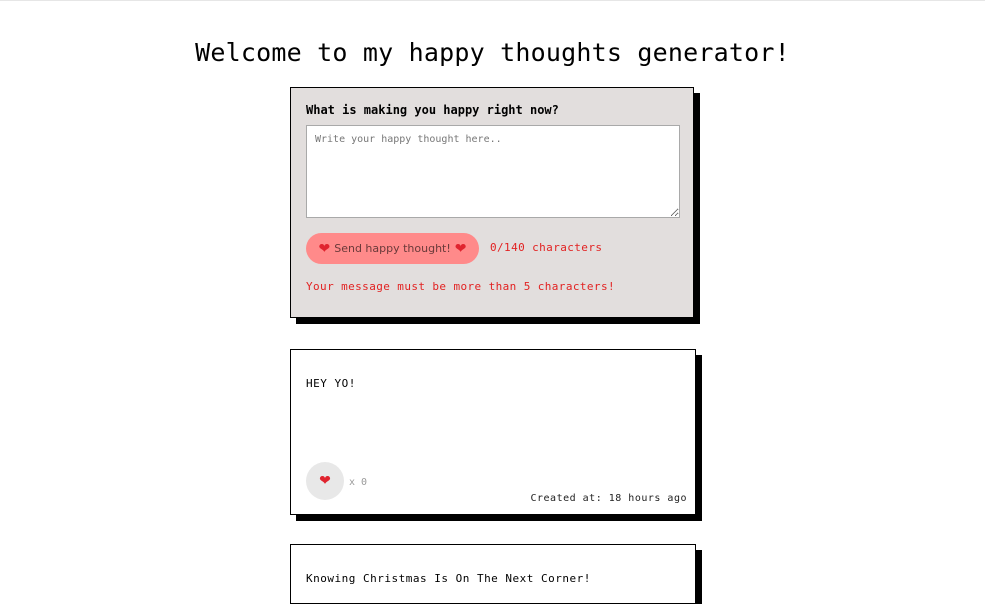  What do you see at coordinates (608, 498) in the screenshot?
I see `created-at-timestamp: Created at: 18 hours ago` at bounding box center [608, 498].